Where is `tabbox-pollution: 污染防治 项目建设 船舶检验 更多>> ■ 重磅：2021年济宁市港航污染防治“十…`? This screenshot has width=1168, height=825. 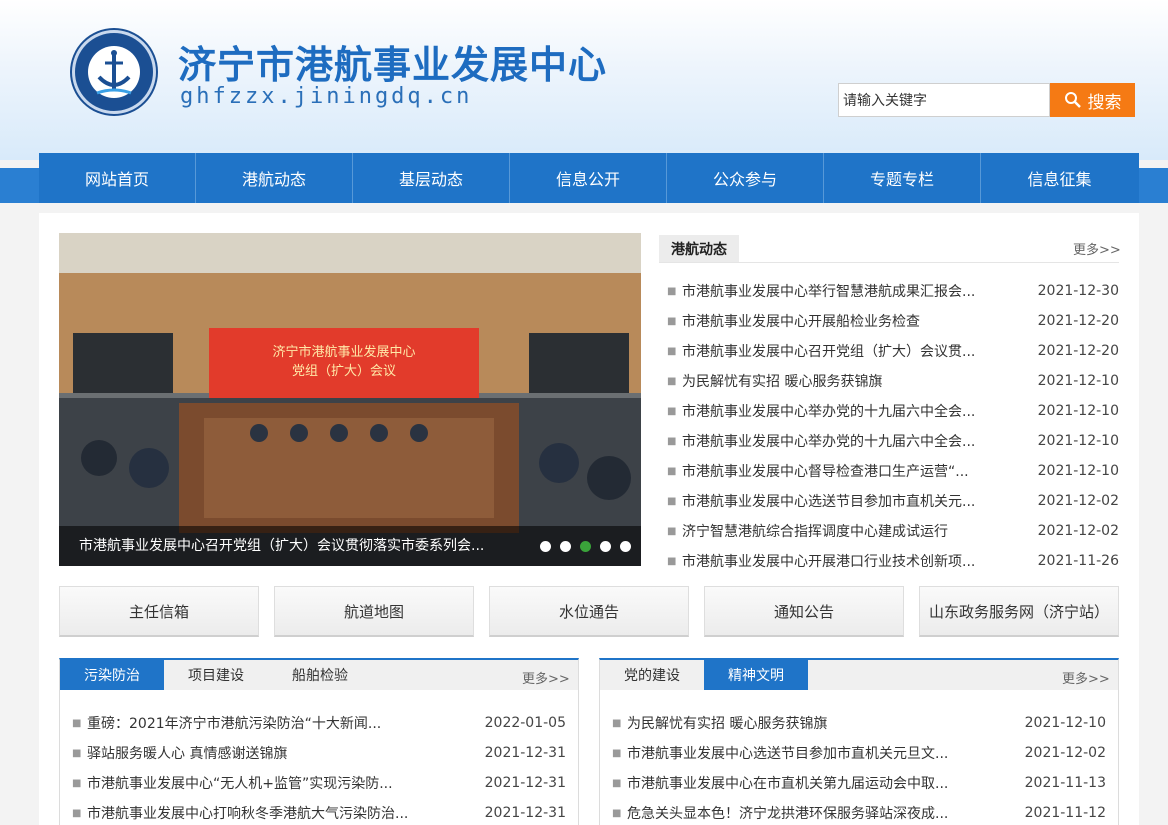
tabbox-pollution: 污染防治 项目建设 船舶检验 更多>> ■ 重磅：2021年济宁市港航污染防治“十… is located at coordinates (319, 741).